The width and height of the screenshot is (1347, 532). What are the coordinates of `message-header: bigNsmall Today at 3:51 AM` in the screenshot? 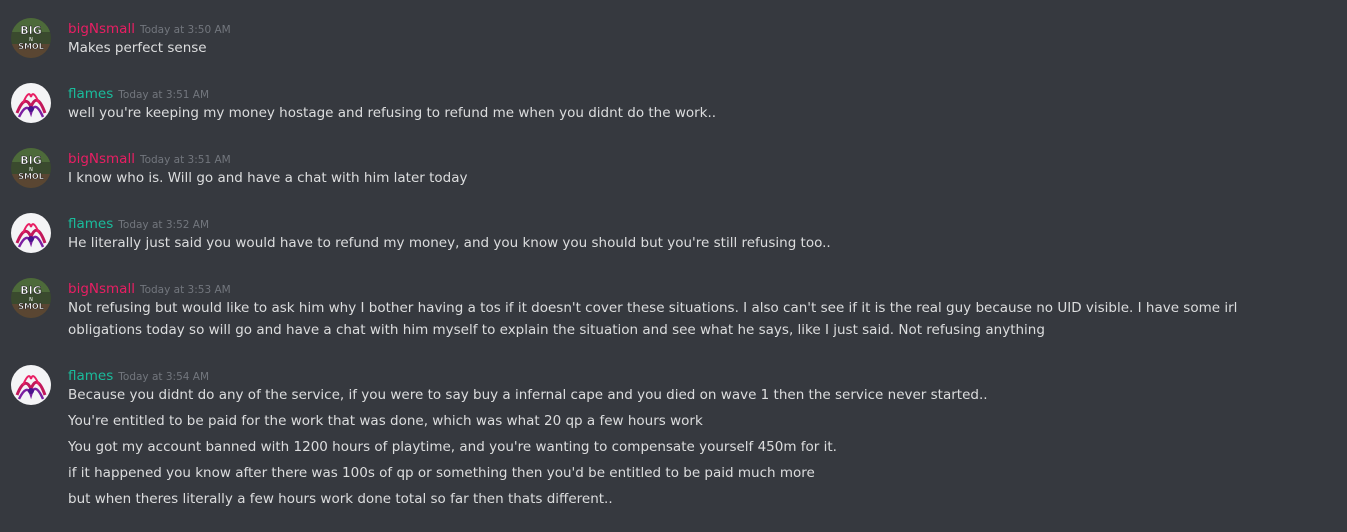 It's located at (149, 158).